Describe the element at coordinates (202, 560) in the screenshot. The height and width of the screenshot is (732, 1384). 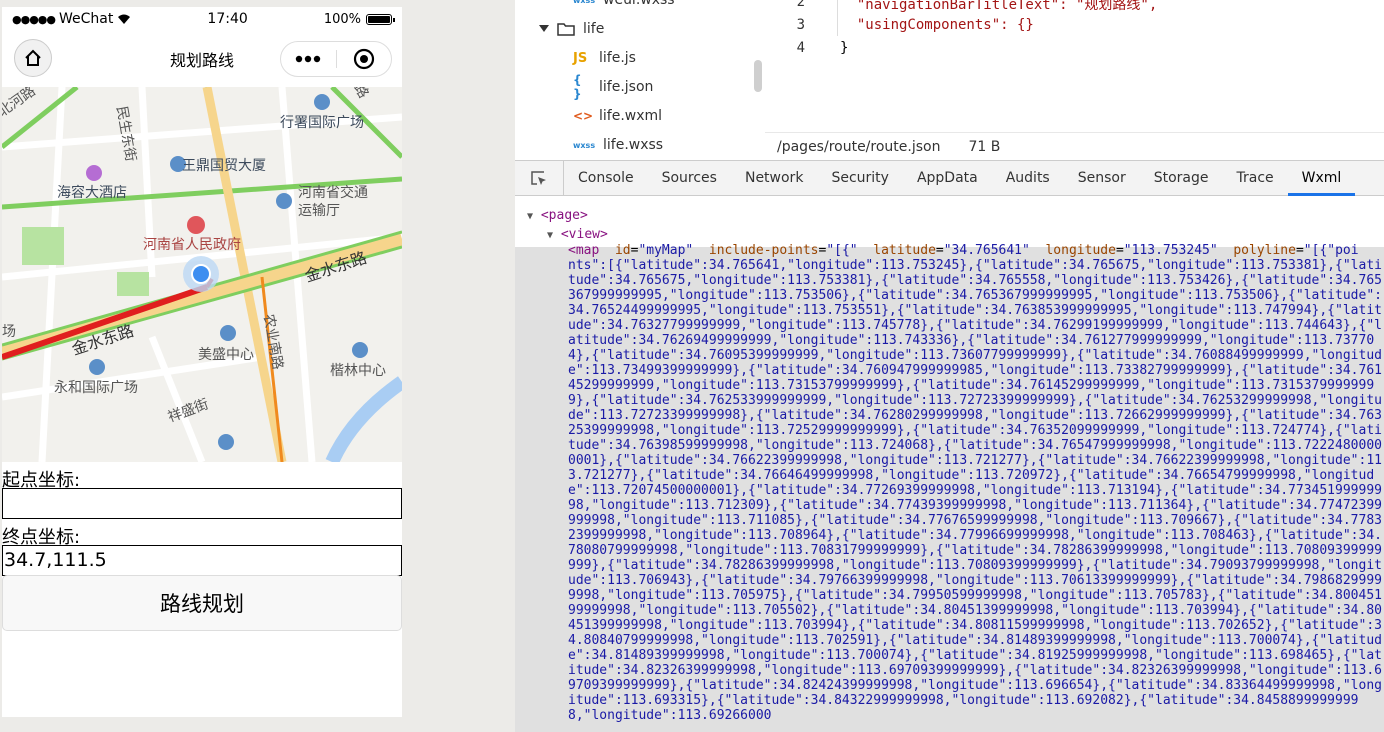
I see `end-input: 34.7,111.5` at that location.